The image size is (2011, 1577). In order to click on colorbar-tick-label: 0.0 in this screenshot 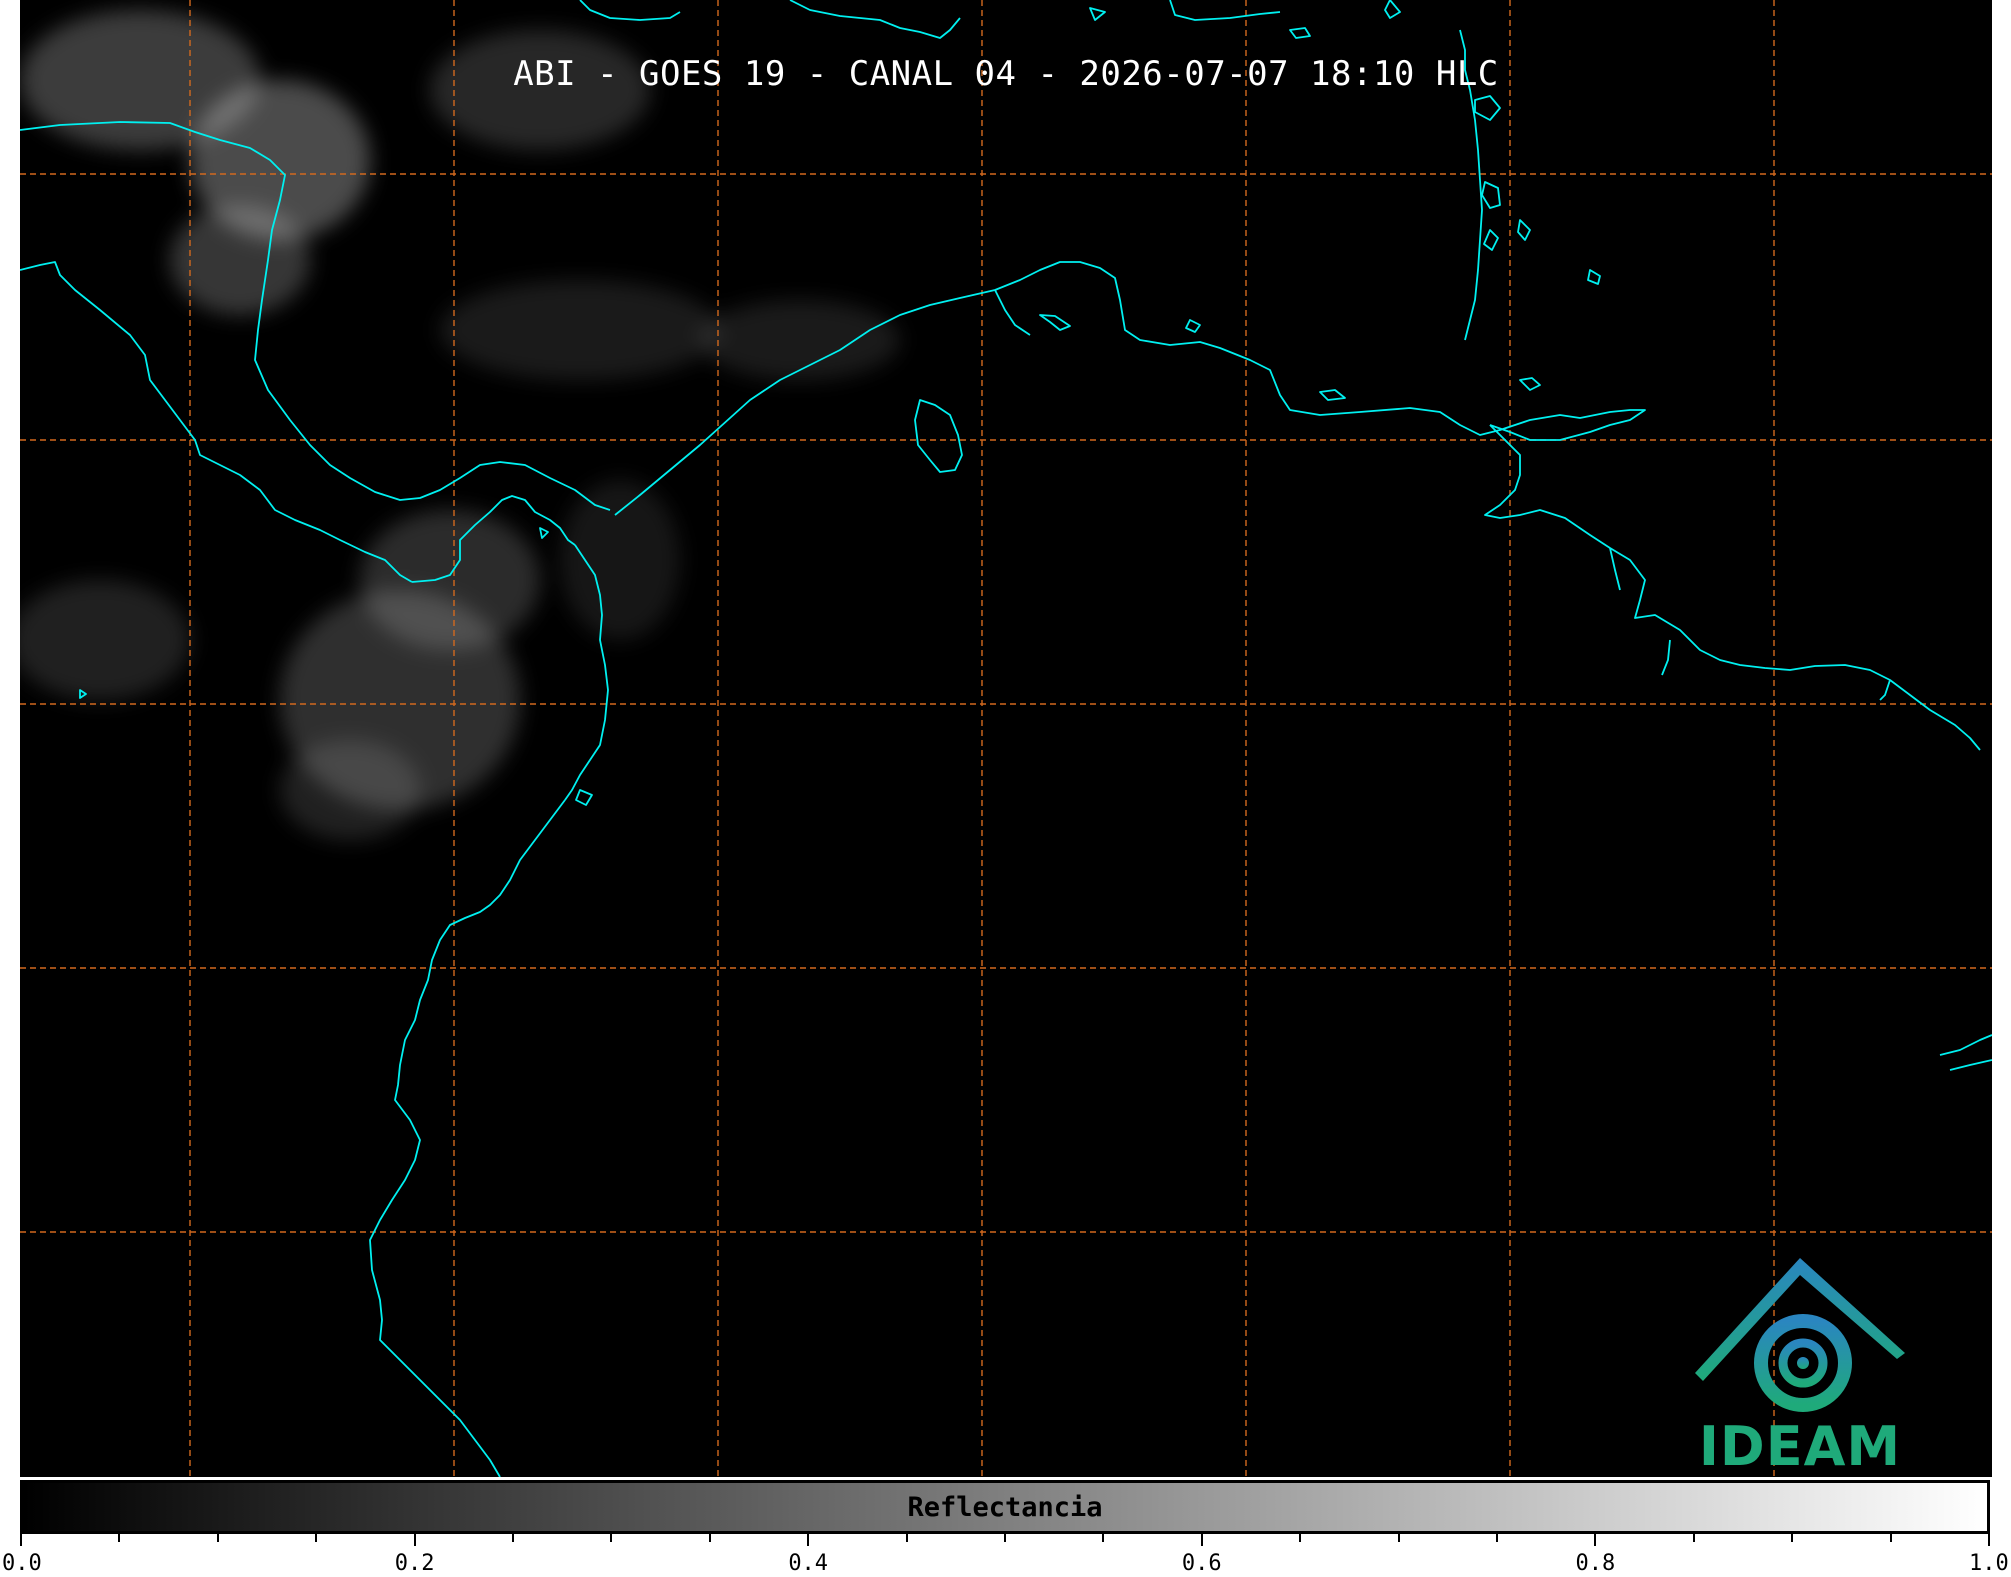, I will do `click(22, 1563)`.